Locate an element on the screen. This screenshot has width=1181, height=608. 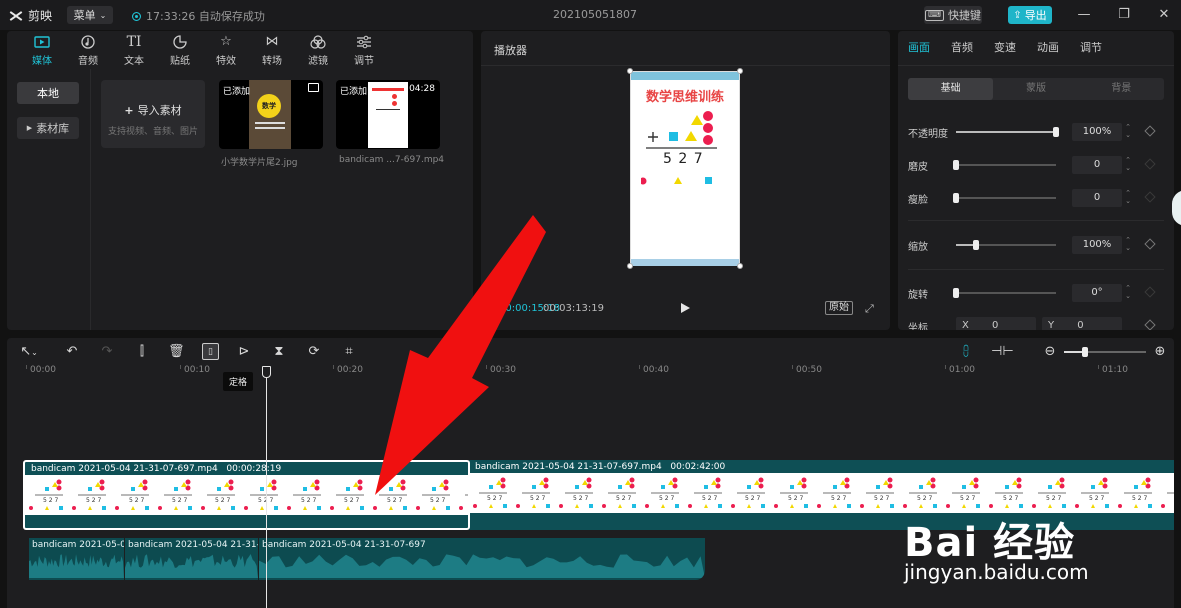
slim-face-stepper: ⌃ ⌄ is located at coordinates (1128, 198).